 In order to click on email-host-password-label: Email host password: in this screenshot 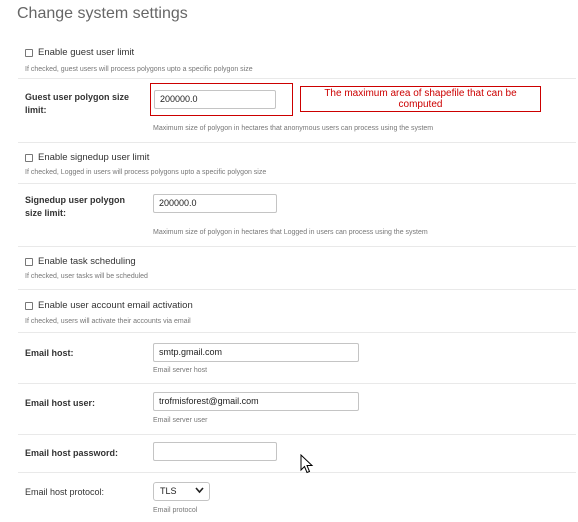, I will do `click(72, 453)`.